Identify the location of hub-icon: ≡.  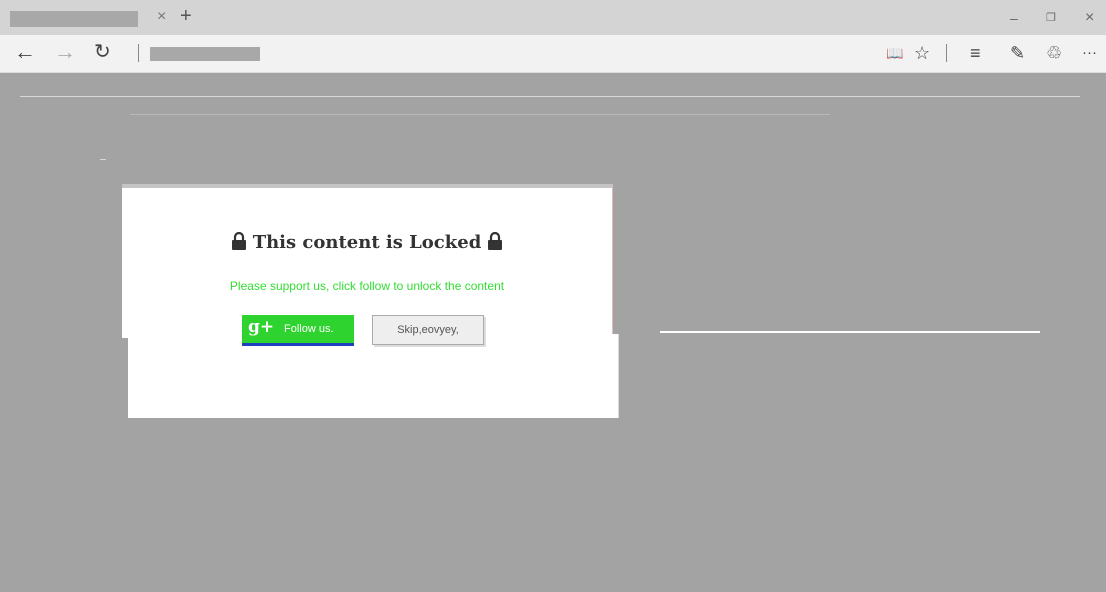
(975, 53).